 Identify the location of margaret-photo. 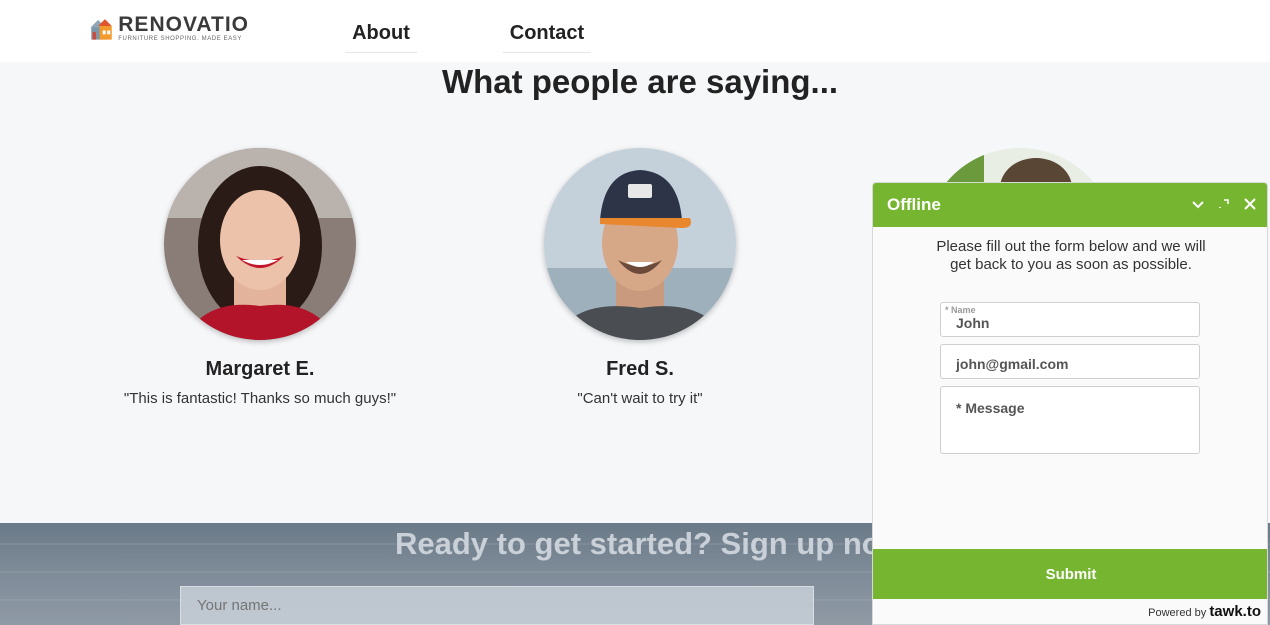
(260, 244).